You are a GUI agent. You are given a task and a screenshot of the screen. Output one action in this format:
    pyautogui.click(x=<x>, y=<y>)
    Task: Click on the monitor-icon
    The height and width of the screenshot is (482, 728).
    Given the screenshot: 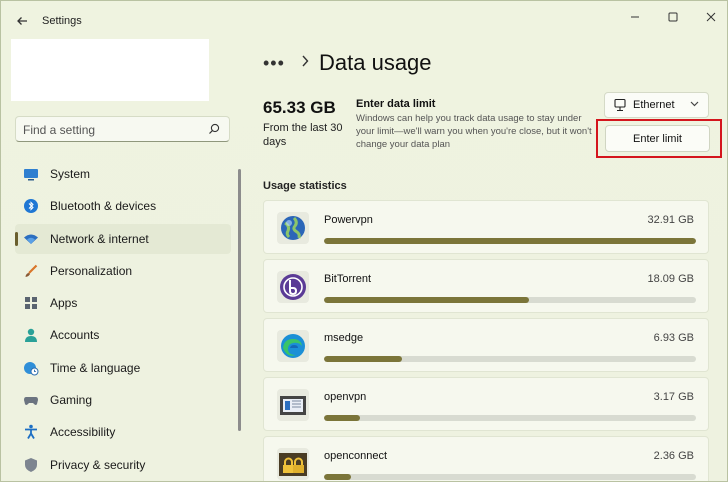 What is the action you would take?
    pyautogui.click(x=31, y=174)
    